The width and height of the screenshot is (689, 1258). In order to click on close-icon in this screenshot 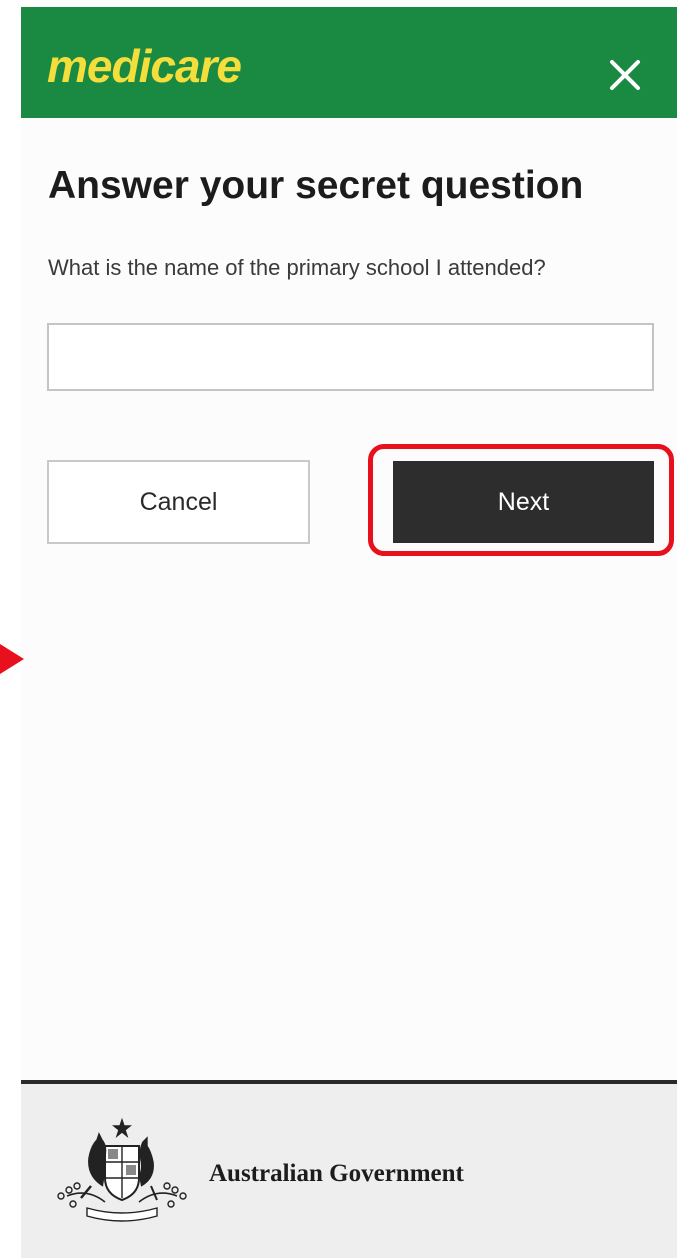, I will do `click(625, 75)`.